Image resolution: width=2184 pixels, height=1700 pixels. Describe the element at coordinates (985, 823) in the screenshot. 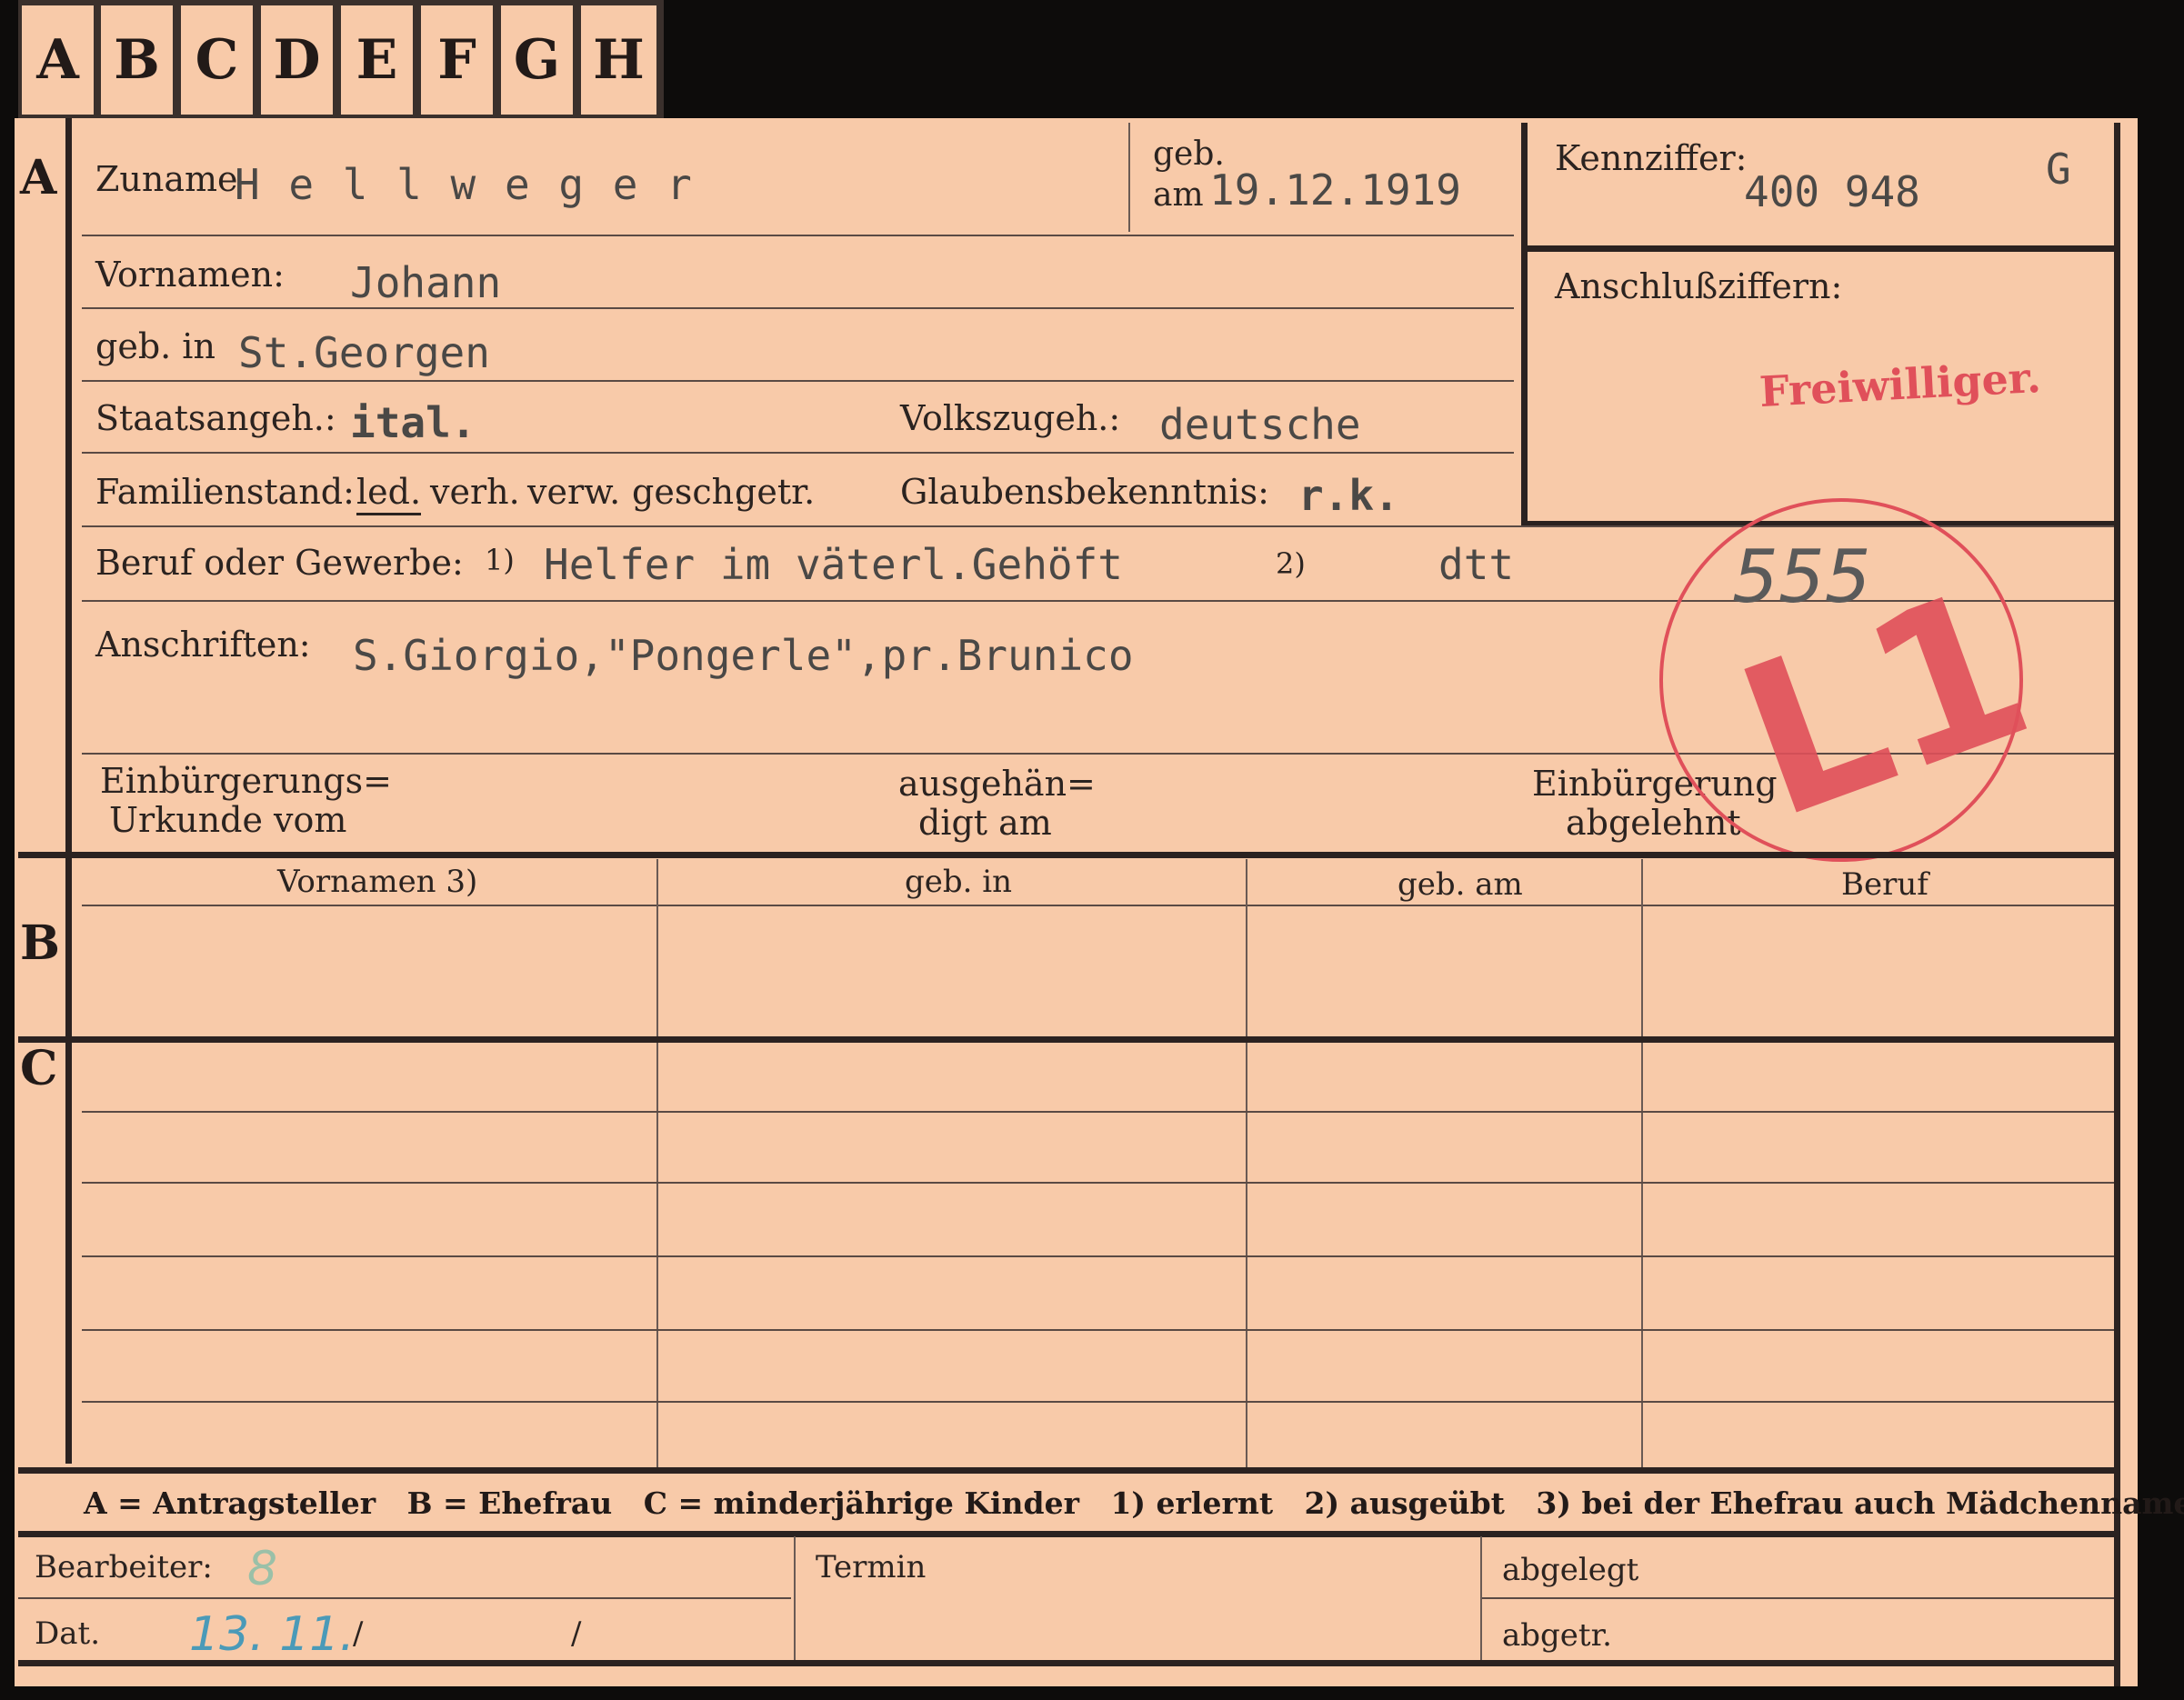

I see `ausgehaendigt-label-2: digt am` at that location.